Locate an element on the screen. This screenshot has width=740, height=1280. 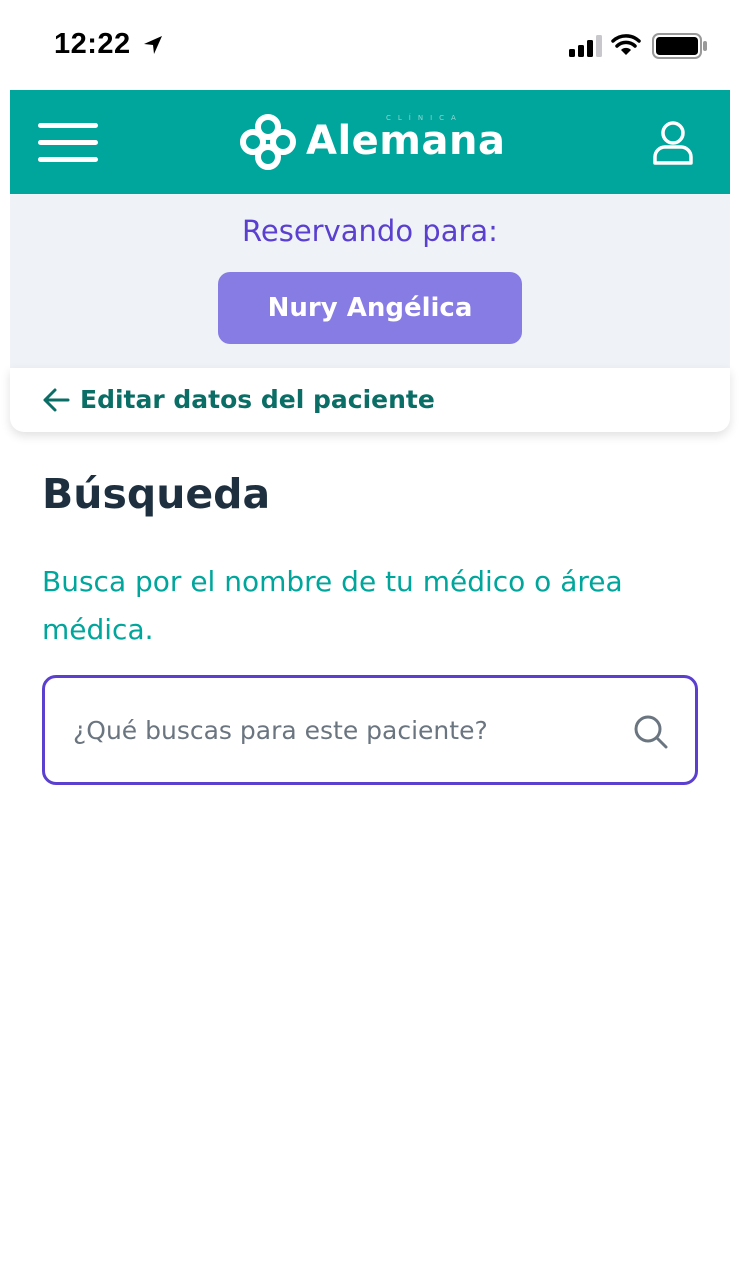
battery-icon is located at coordinates (679, 46).